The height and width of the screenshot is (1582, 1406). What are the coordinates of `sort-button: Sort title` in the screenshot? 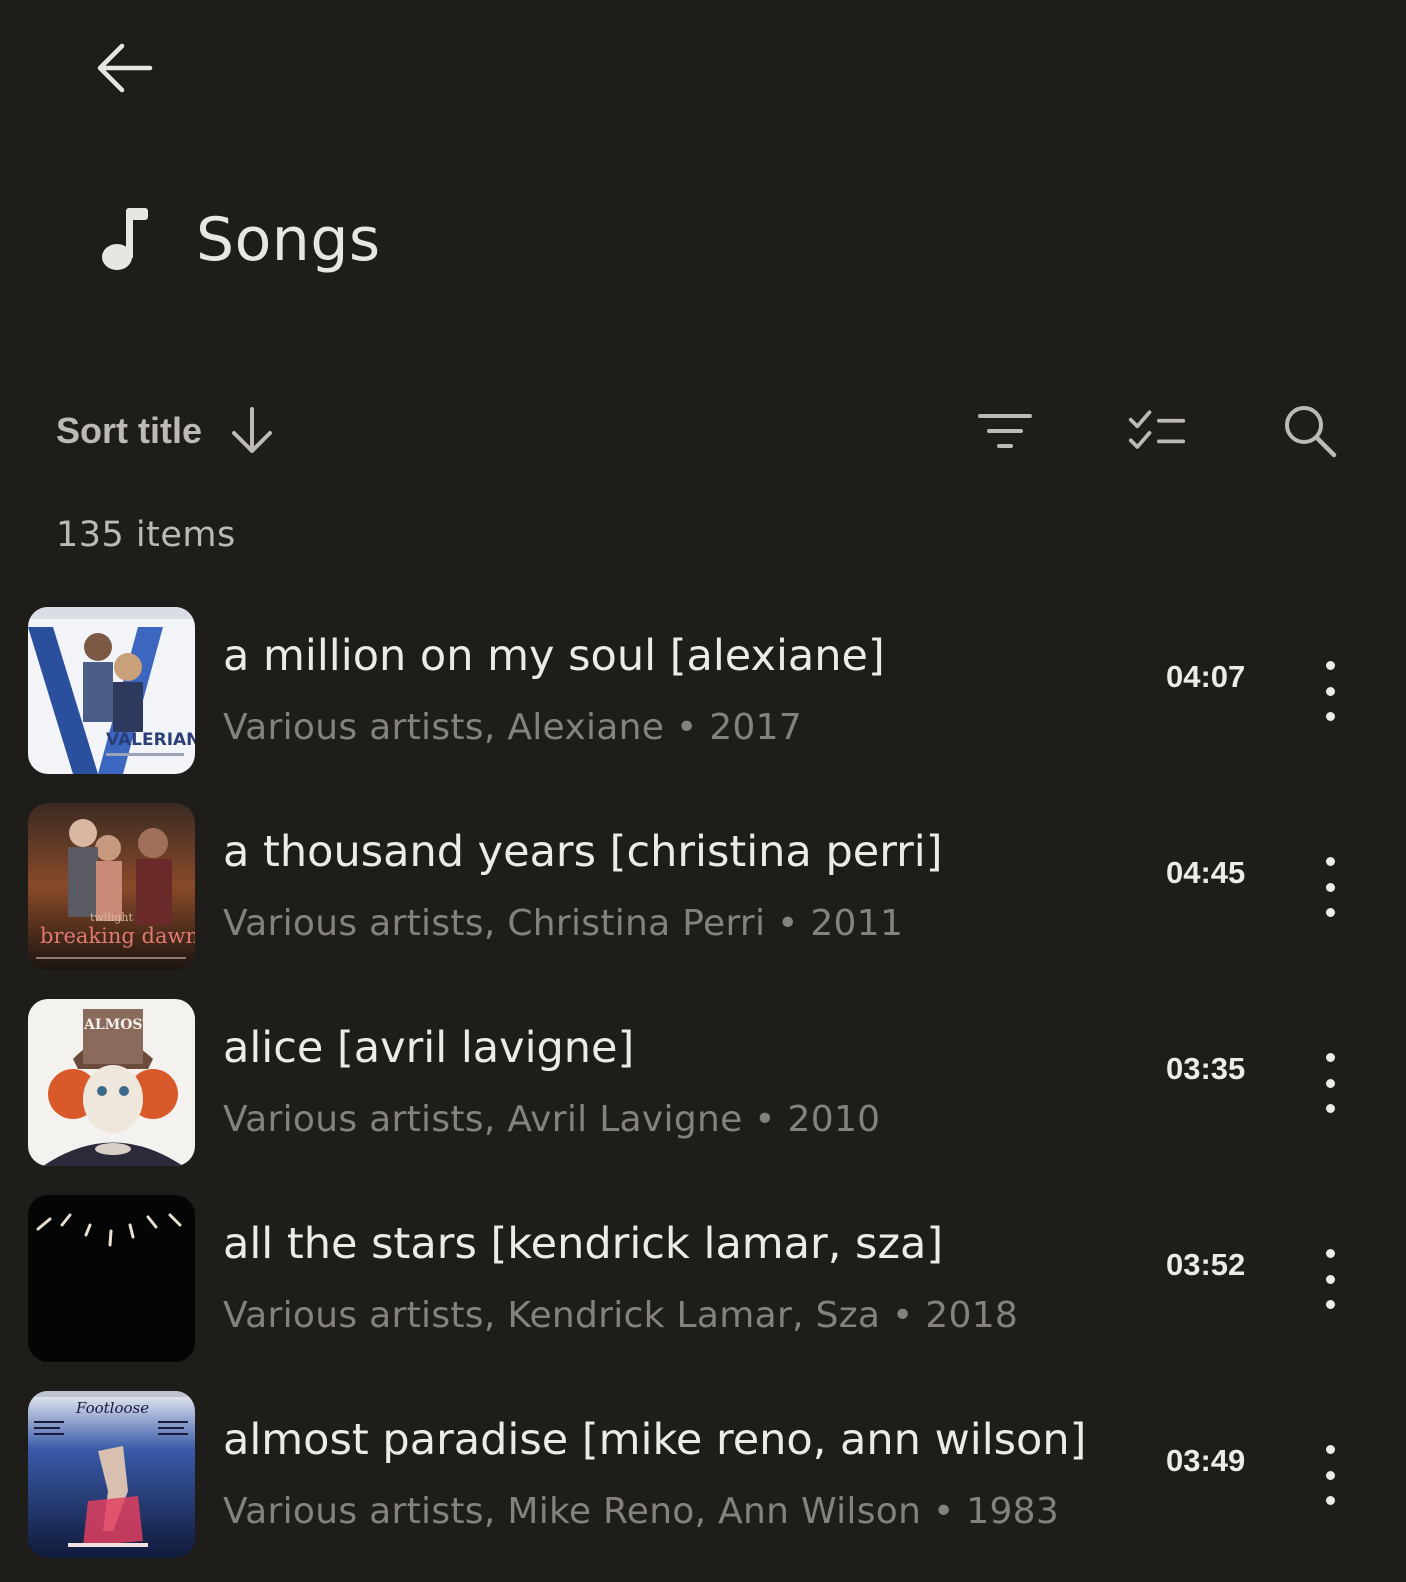 It's located at (167, 431).